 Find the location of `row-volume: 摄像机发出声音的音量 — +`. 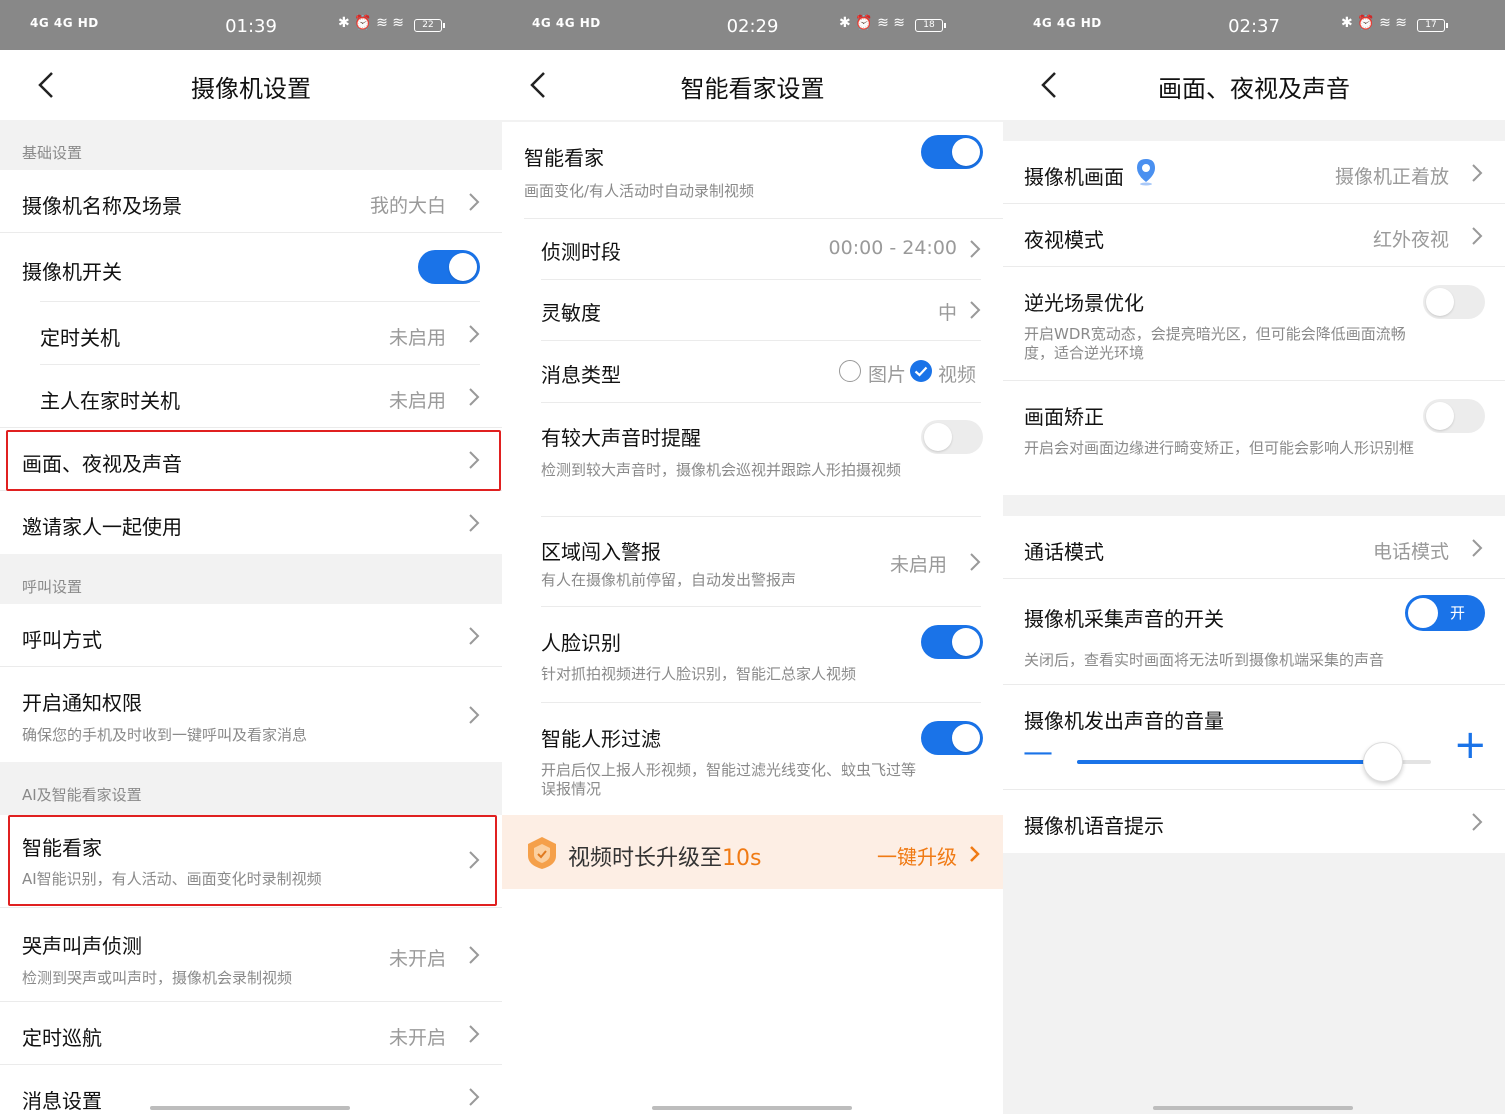

row-volume: 摄像机发出声音的音量 — + is located at coordinates (1254, 737).